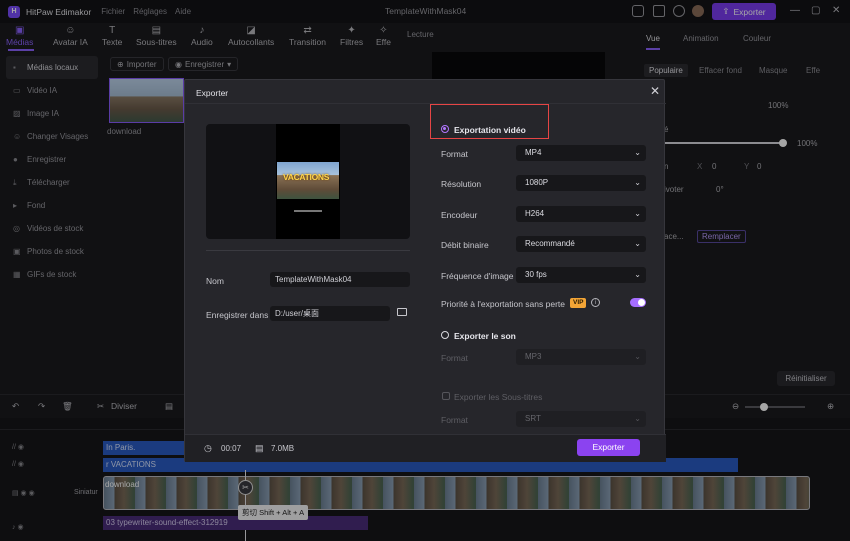 This screenshot has width=850, height=541. Describe the element at coordinates (283, 448) in the screenshot. I see `file-size-value: 7.0MB` at that location.